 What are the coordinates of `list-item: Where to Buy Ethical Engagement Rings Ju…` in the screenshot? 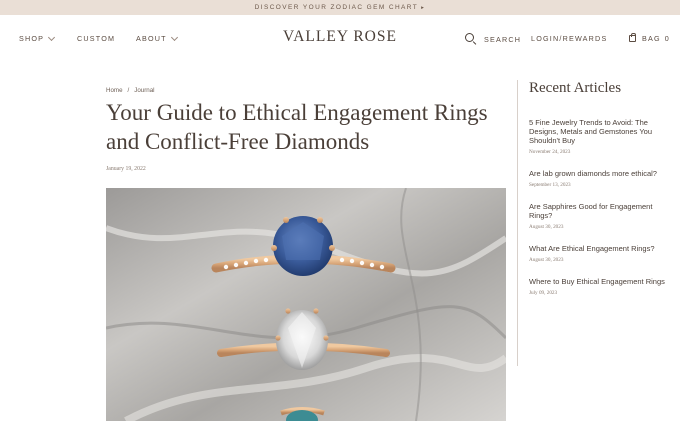 It's located at (599, 286).